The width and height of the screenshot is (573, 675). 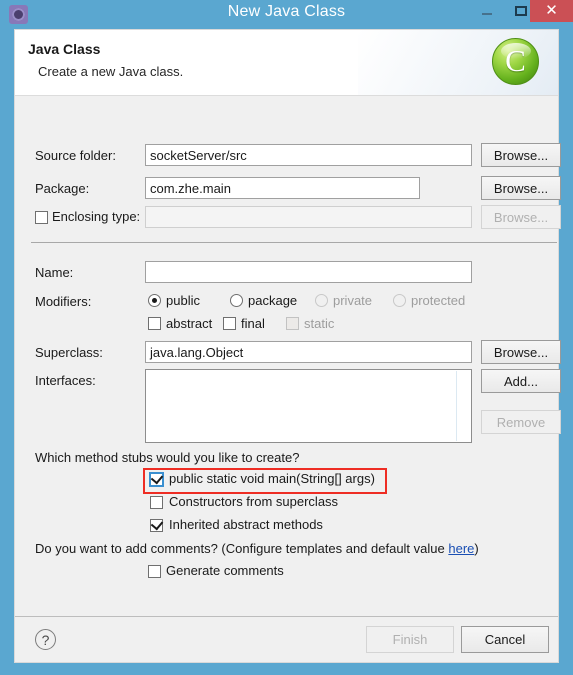 What do you see at coordinates (286, 14) in the screenshot?
I see `title-bar: New Java Class ✕` at bounding box center [286, 14].